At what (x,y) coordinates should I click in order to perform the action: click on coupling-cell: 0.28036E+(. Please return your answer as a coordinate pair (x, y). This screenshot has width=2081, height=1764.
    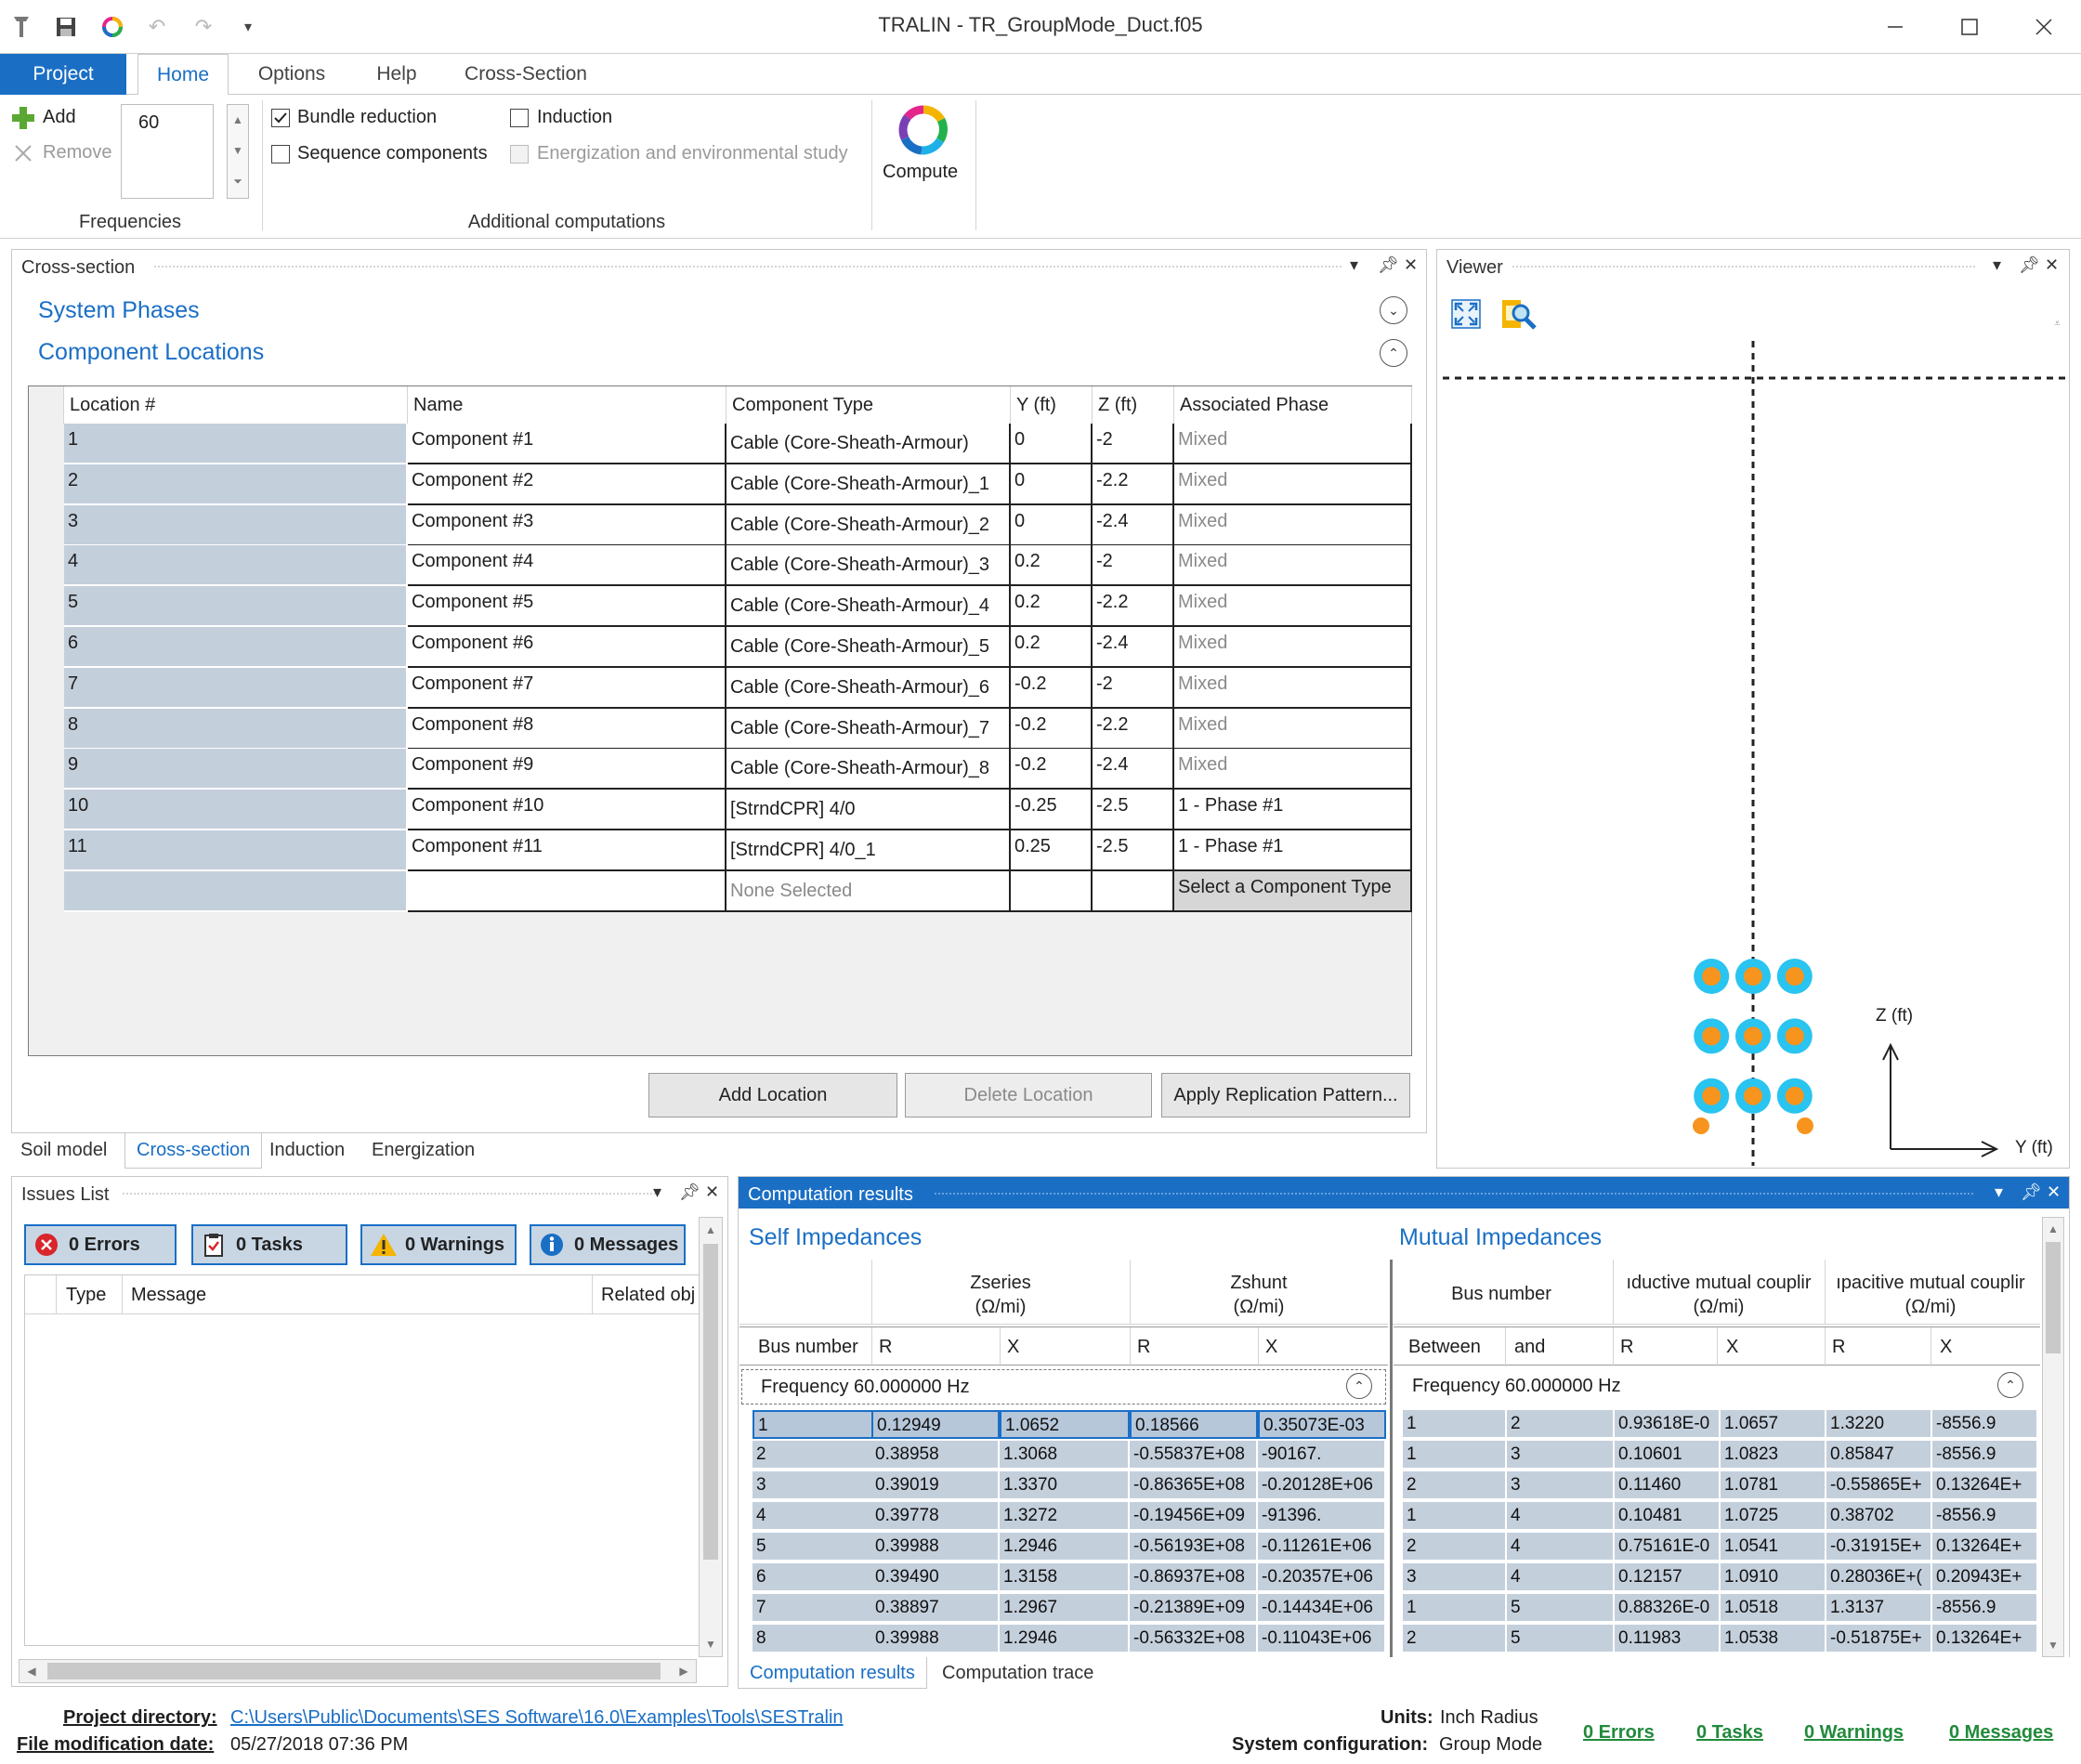
    Looking at the image, I should click on (1879, 1577).